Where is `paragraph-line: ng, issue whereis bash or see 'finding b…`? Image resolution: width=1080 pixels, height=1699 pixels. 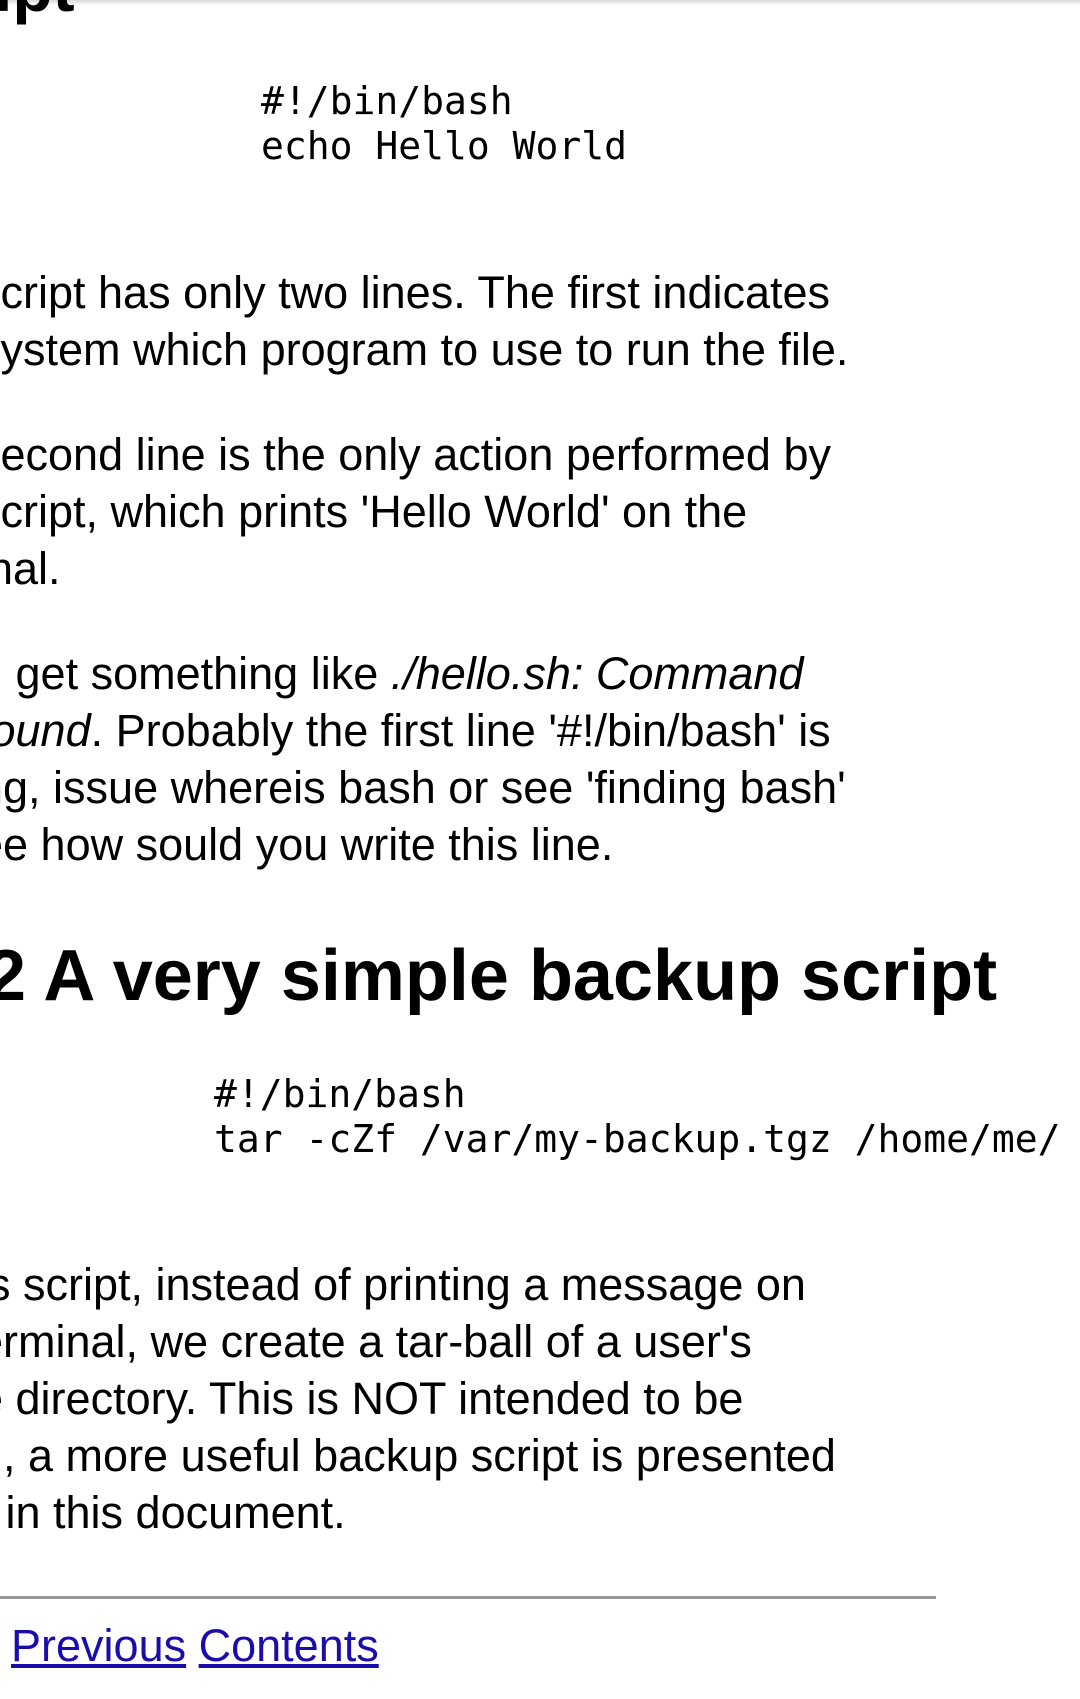 paragraph-line: ng, issue whereis bash or see 'finding b… is located at coordinates (423, 787).